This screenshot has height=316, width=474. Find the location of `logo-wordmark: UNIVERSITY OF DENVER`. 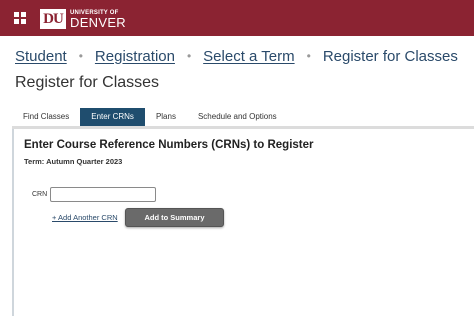

logo-wordmark: UNIVERSITY OF DENVER is located at coordinates (98, 19).